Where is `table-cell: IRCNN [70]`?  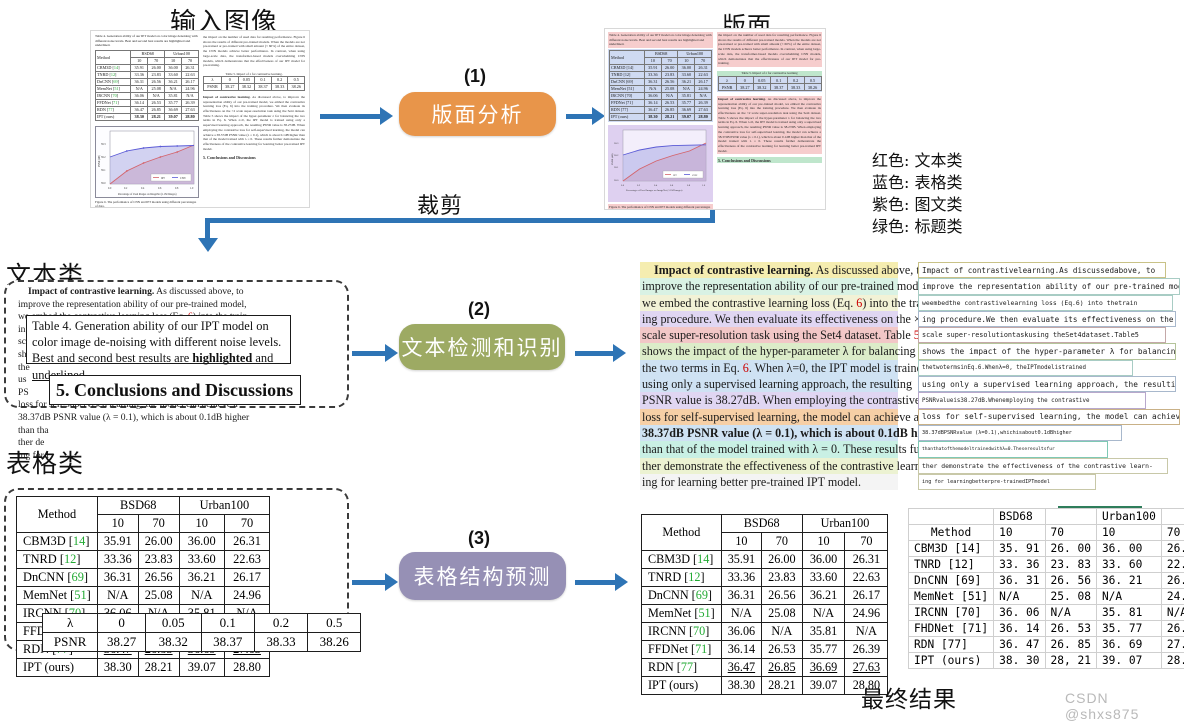 table-cell: IRCNN [70] is located at coordinates (951, 613).